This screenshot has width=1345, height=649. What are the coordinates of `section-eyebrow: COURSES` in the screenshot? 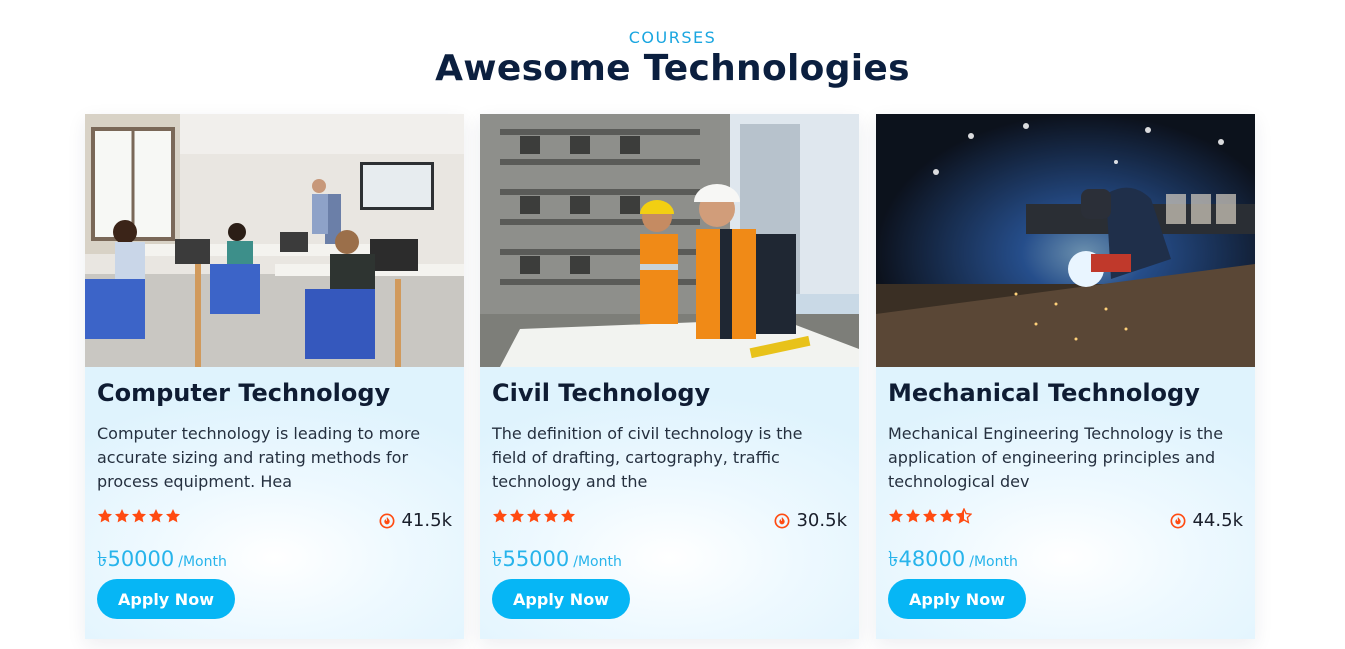 It's located at (672, 37).